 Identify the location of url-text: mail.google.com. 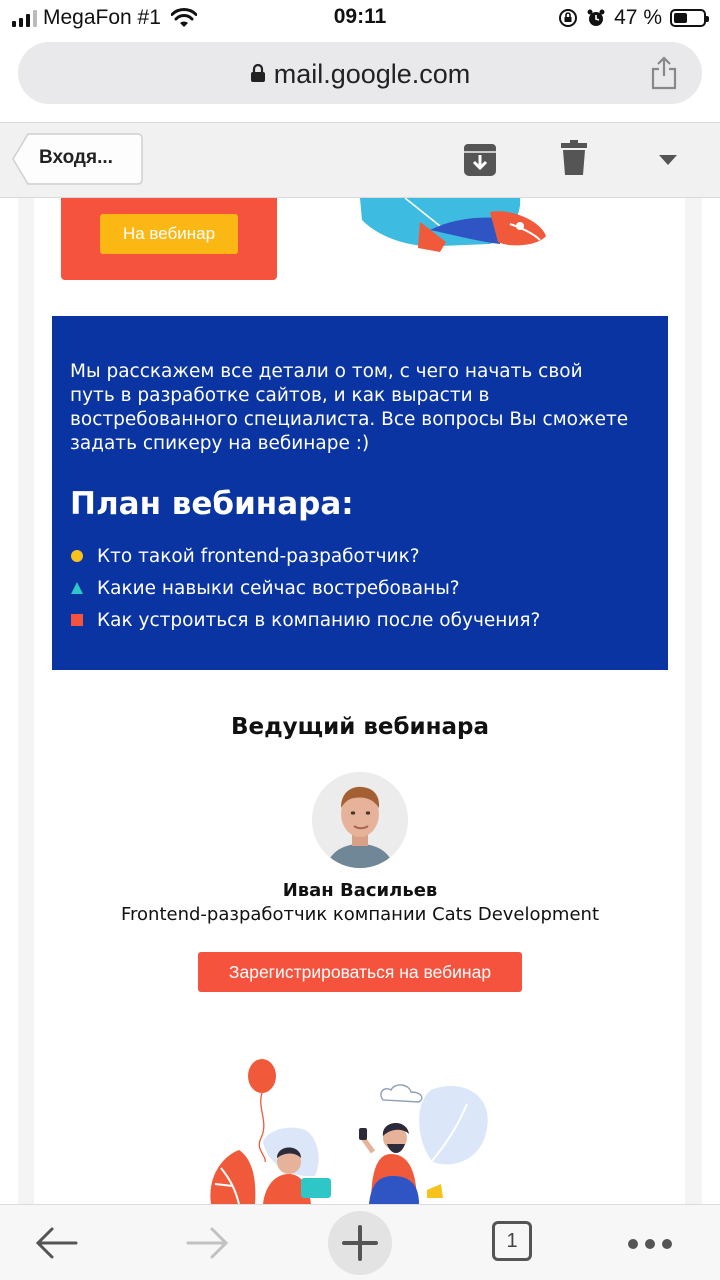
(372, 74).